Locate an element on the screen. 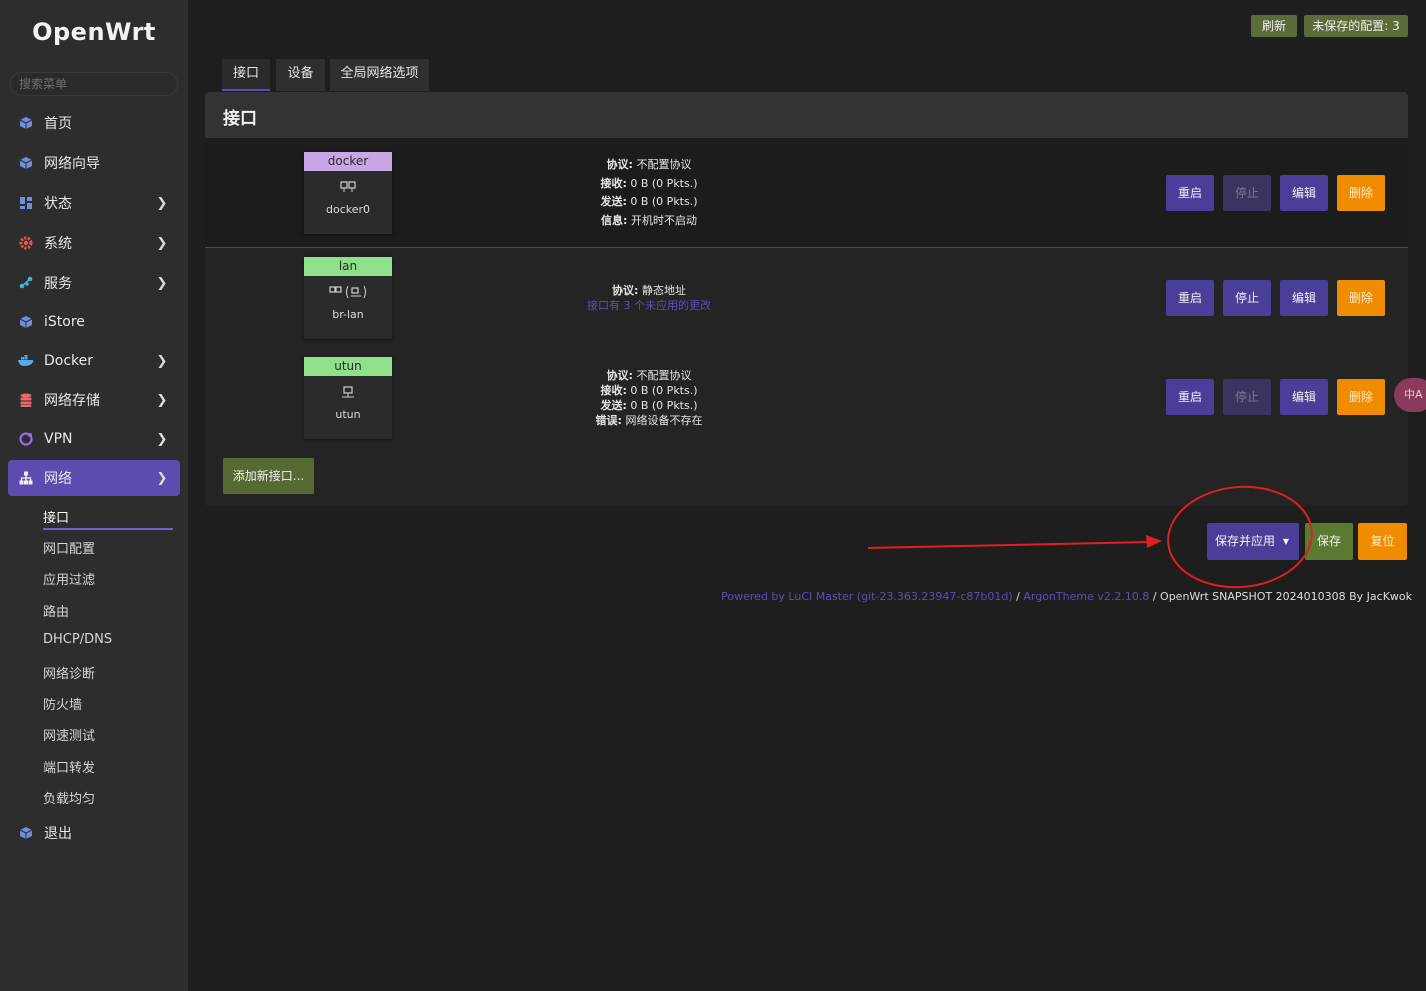 The image size is (1426, 991). sidebar-item-label: iStore is located at coordinates (64, 322).